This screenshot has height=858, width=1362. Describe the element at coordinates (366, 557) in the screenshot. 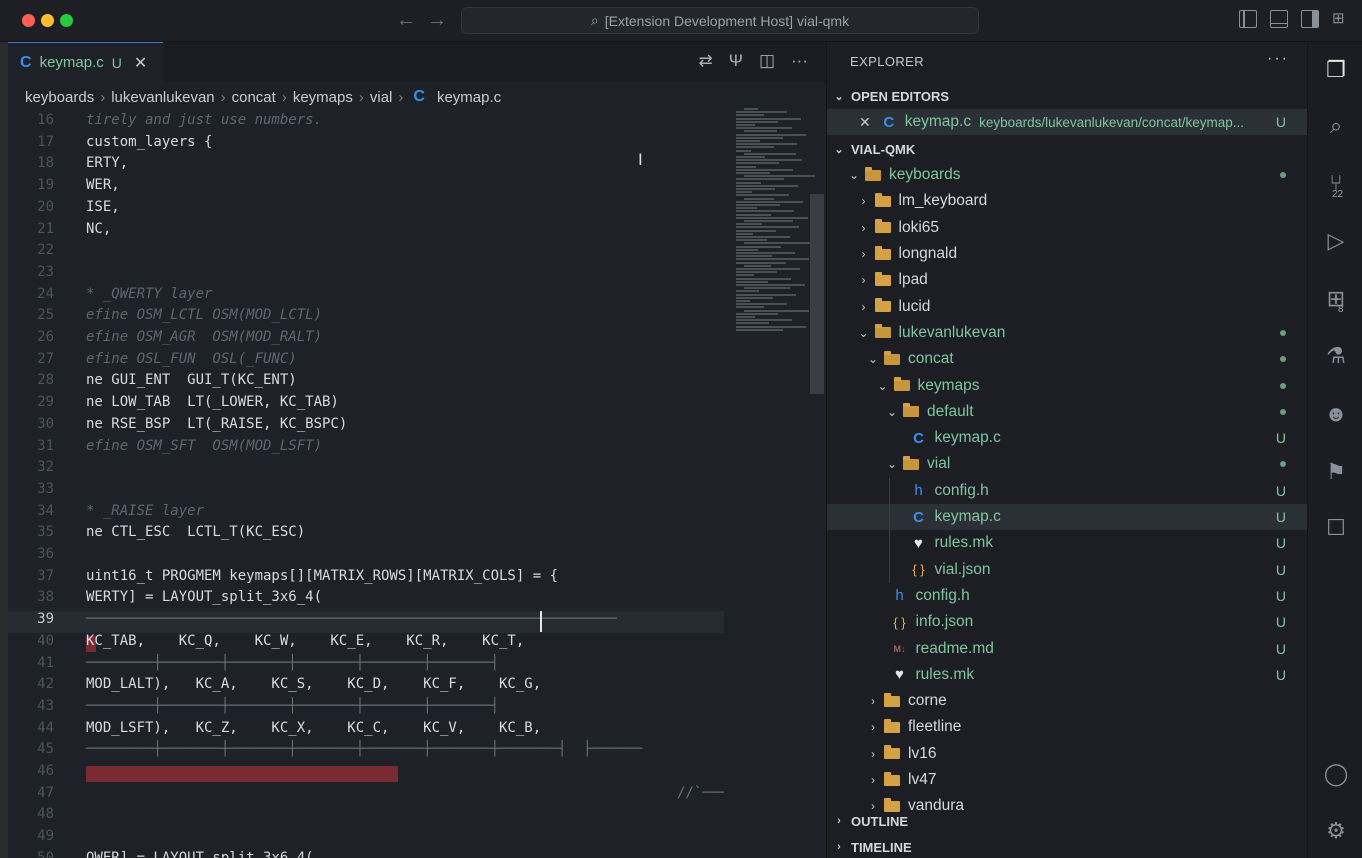

I see `code-line: 36` at that location.